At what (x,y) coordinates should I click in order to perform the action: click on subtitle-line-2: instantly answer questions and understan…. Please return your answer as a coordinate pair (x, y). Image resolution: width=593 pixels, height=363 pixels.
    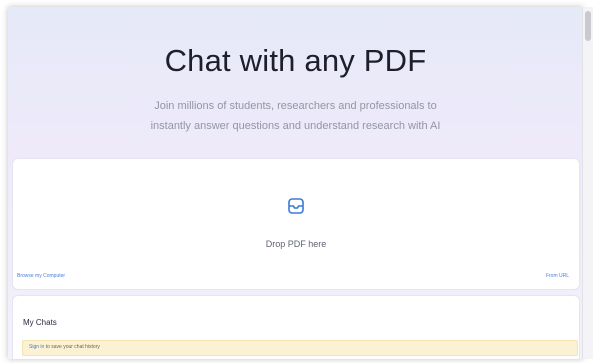
    Looking at the image, I should click on (295, 126).